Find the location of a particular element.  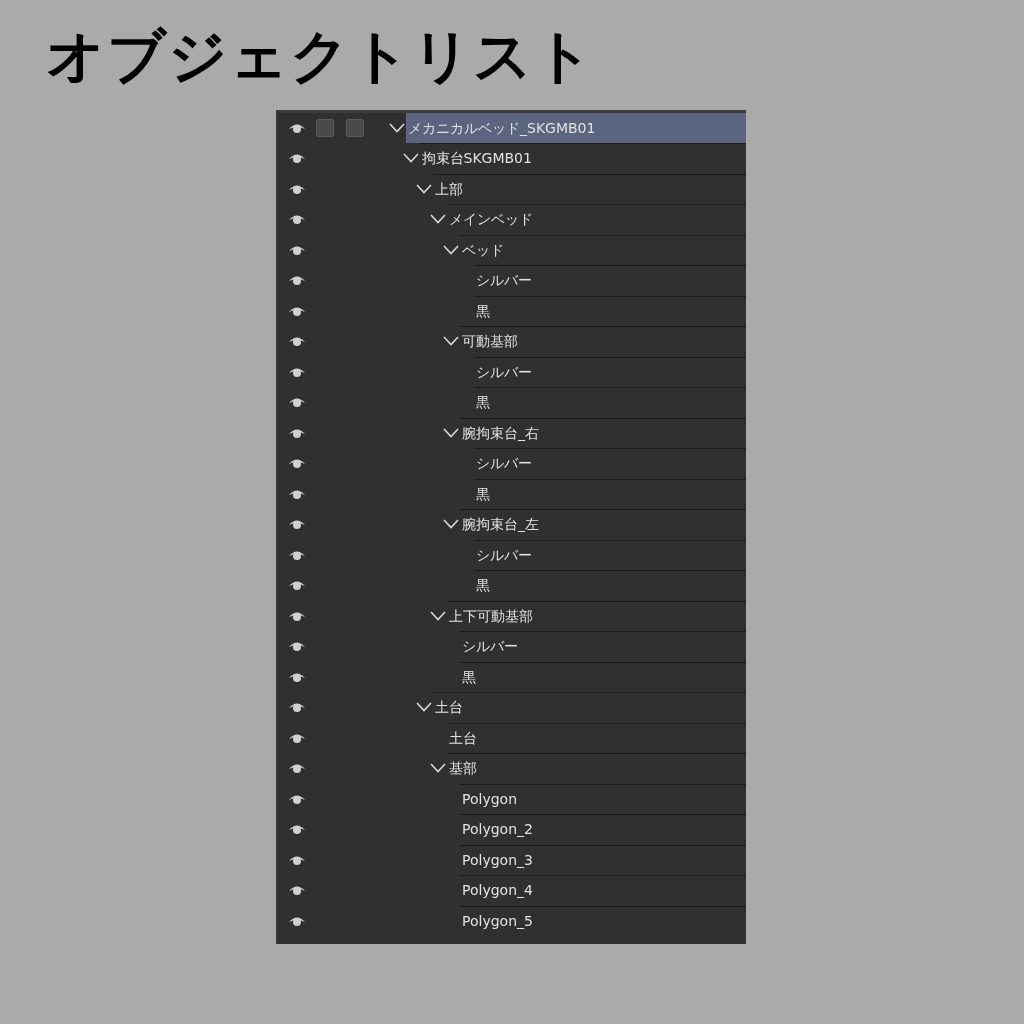

page-title: オブジェクトリスト is located at coordinates (320, 56).